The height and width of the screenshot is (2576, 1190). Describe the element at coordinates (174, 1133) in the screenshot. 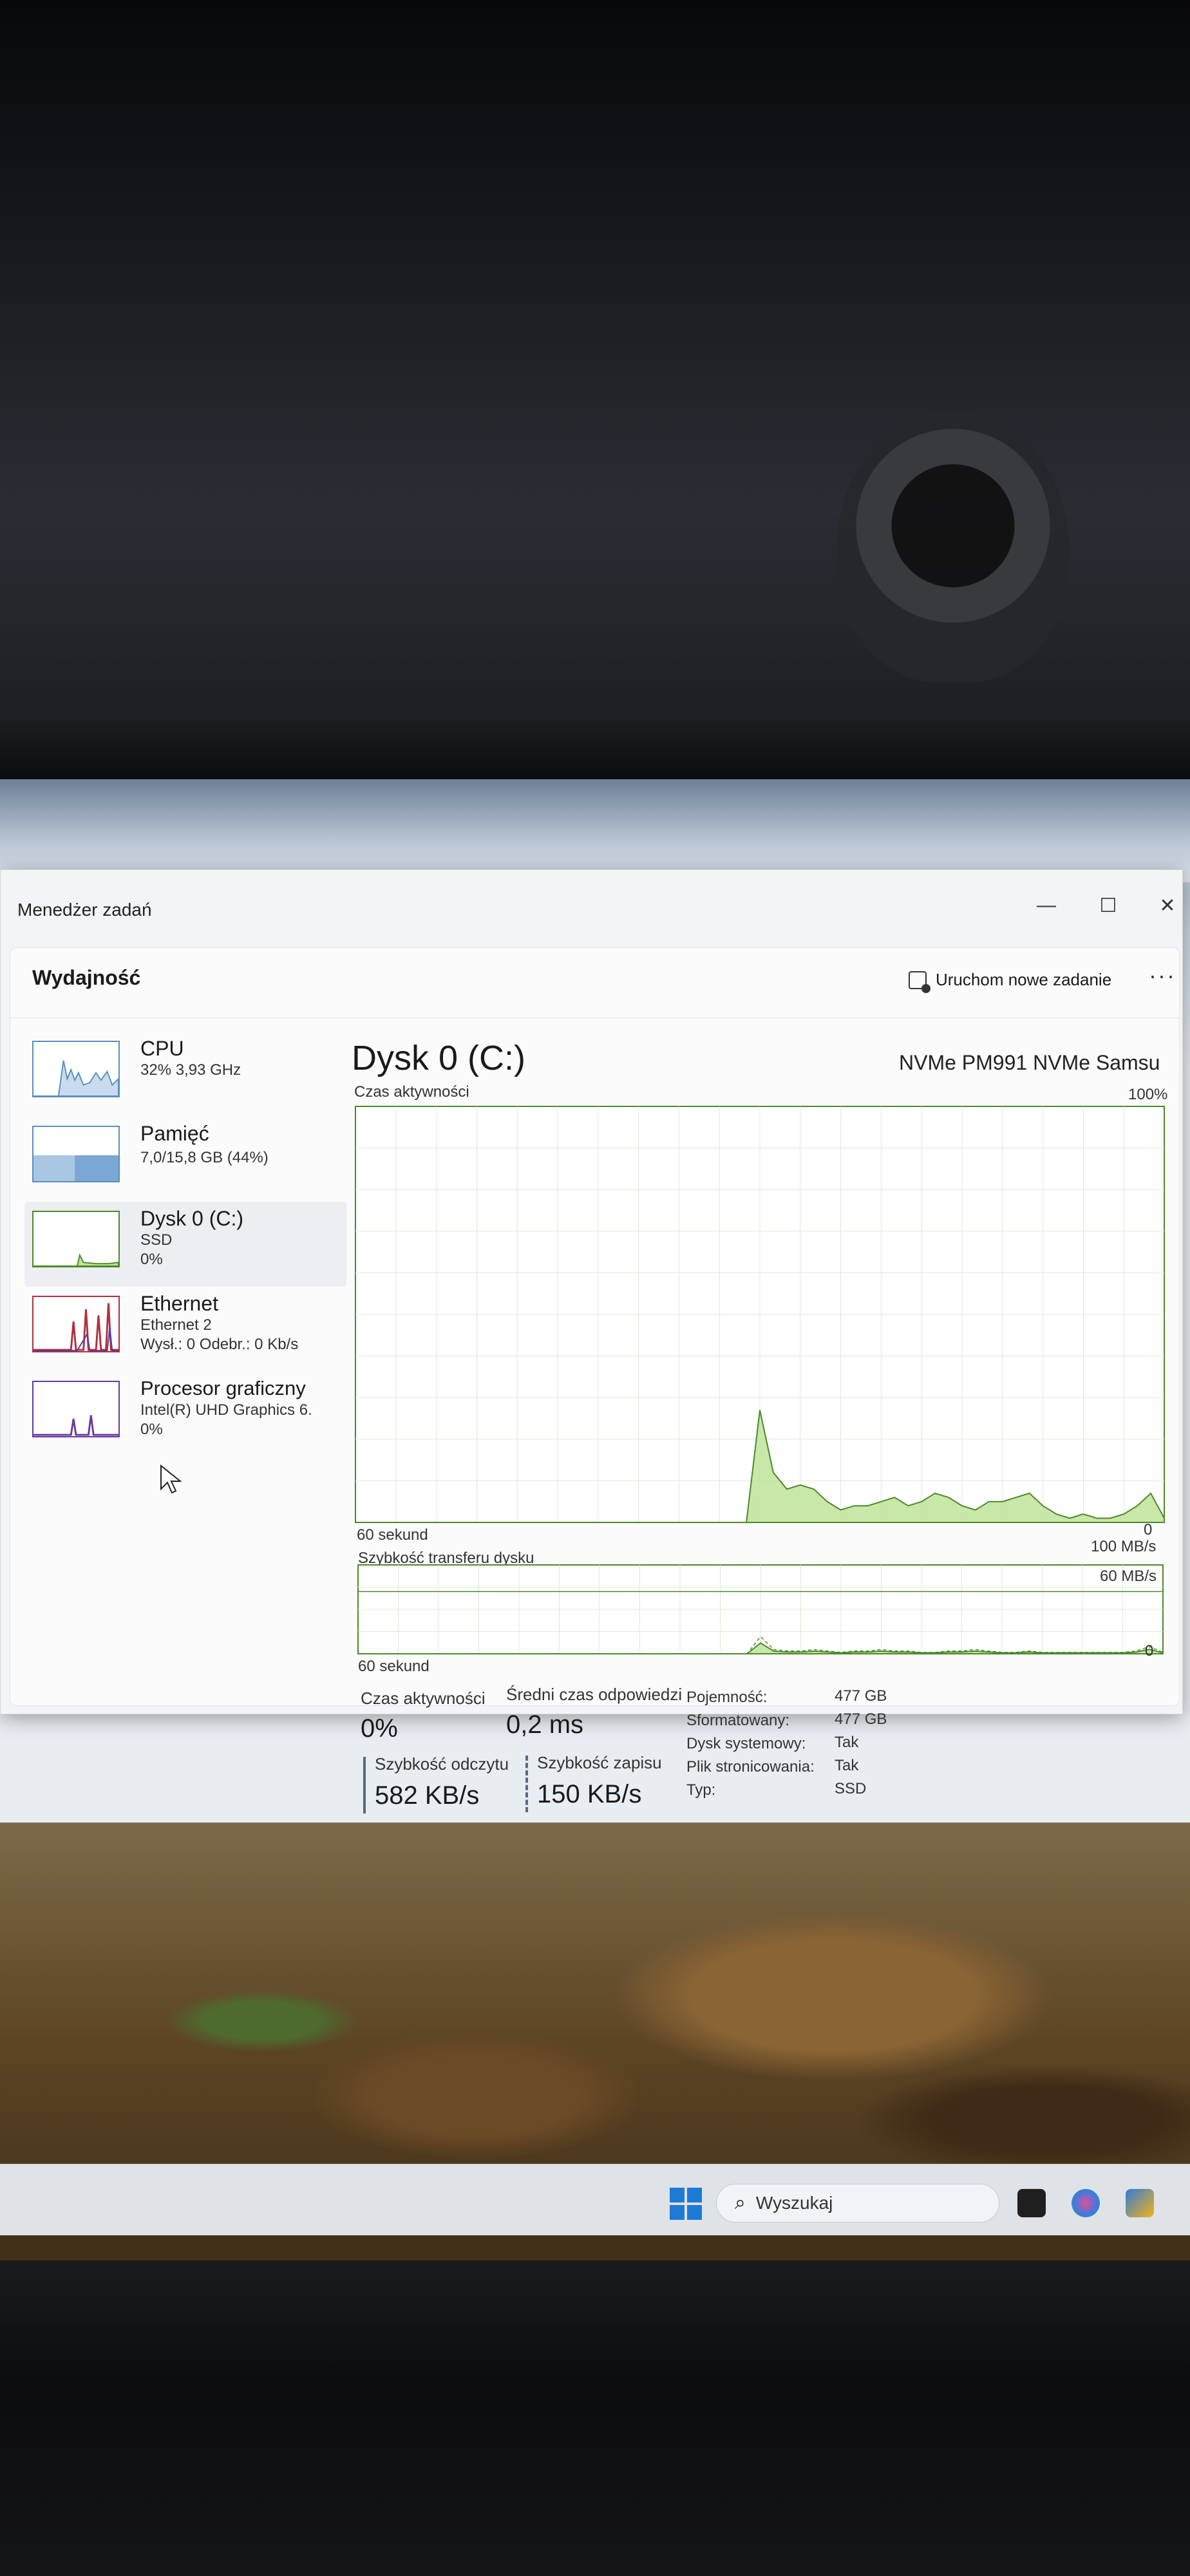

I see `sidebar-item-label: Pamięć` at that location.